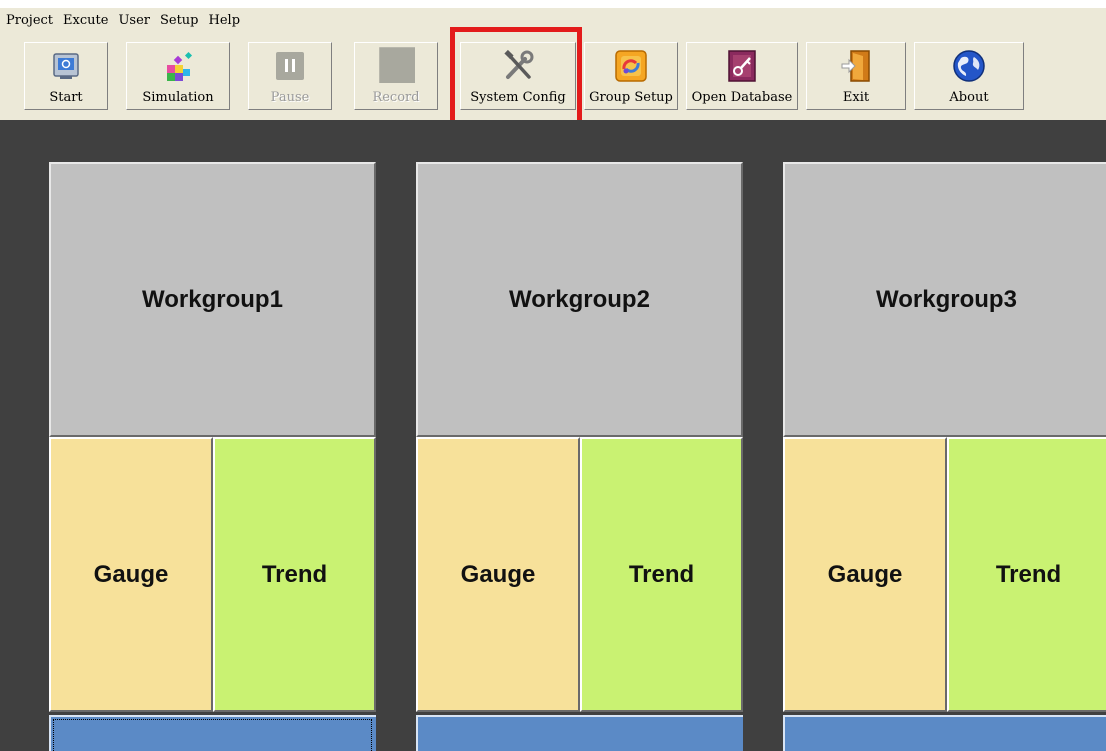 This screenshot has height=751, width=1106. What do you see at coordinates (212, 299) in the screenshot?
I see `workgroup-1-button: Workgroup1` at bounding box center [212, 299].